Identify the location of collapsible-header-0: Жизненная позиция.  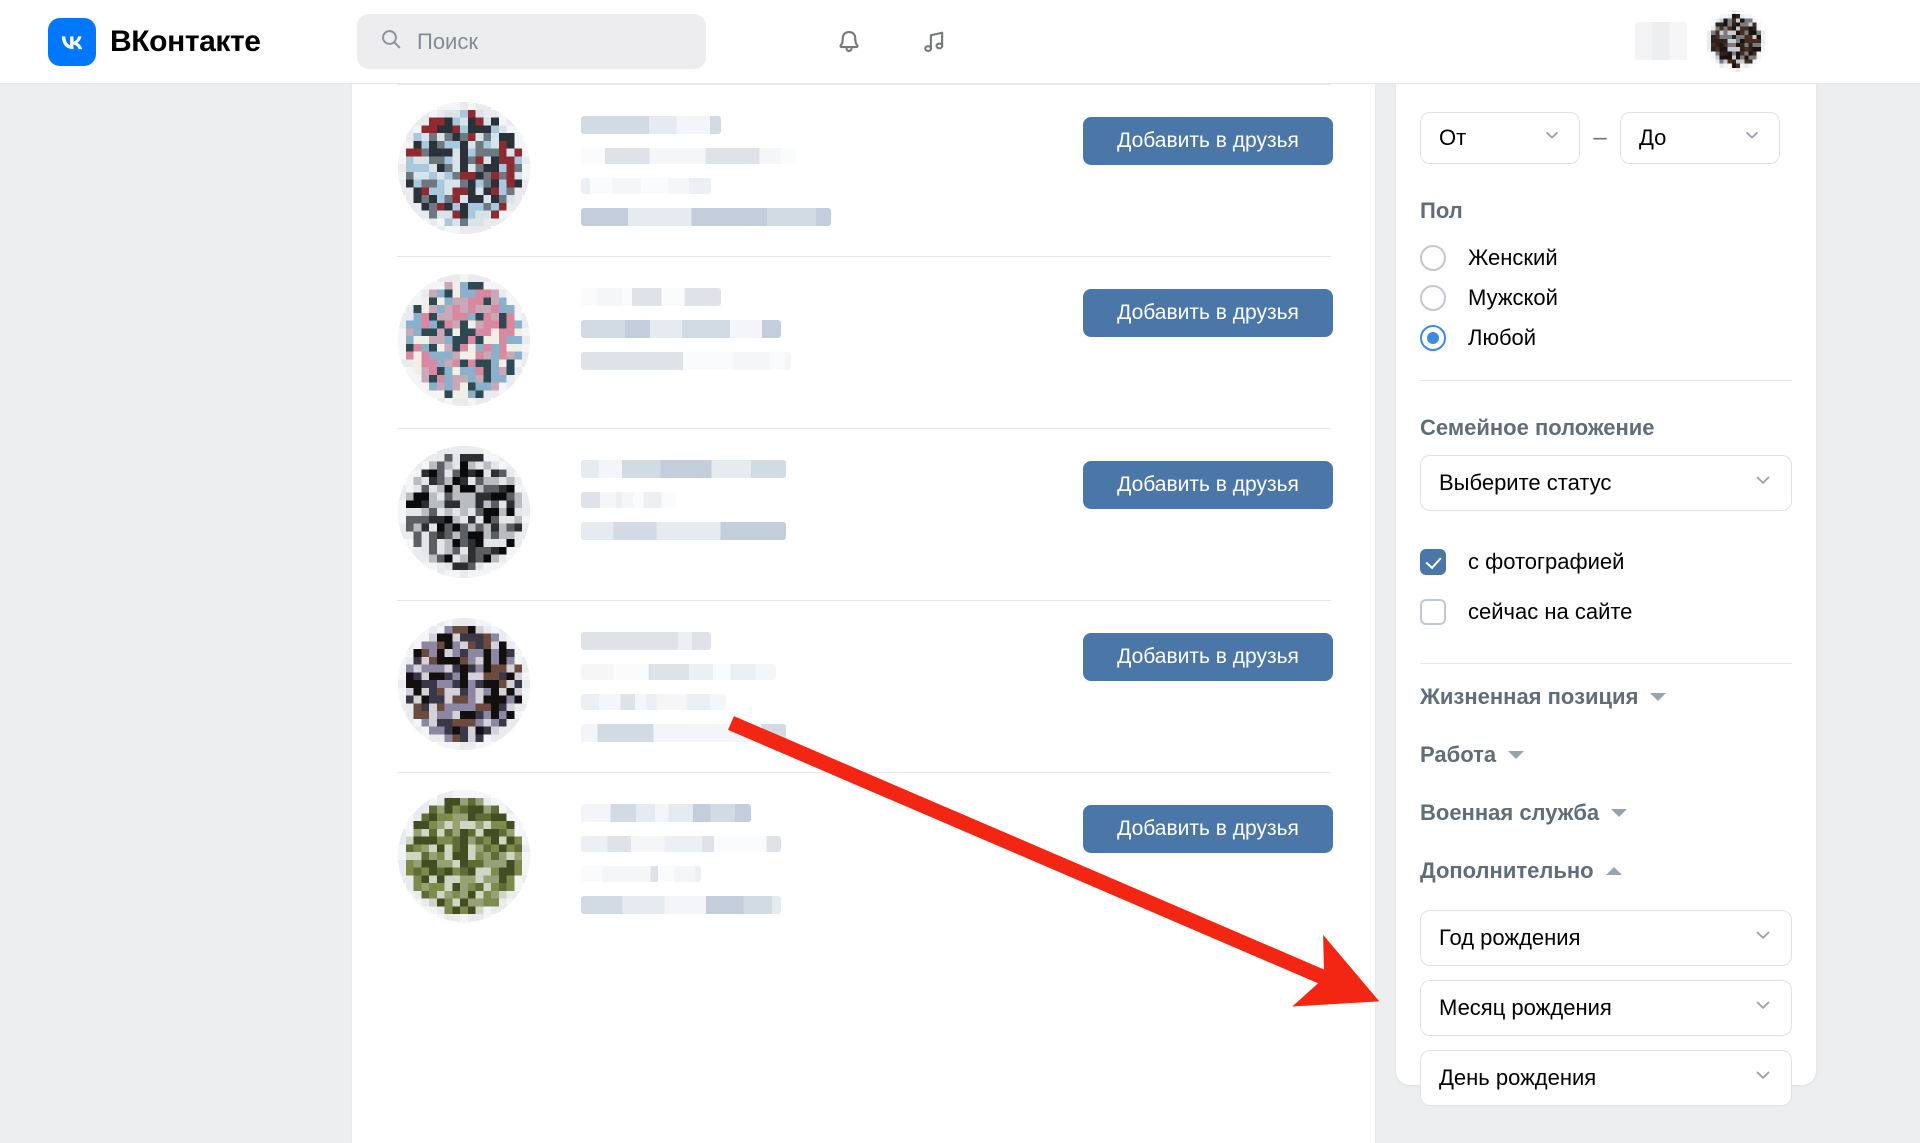
(1606, 697).